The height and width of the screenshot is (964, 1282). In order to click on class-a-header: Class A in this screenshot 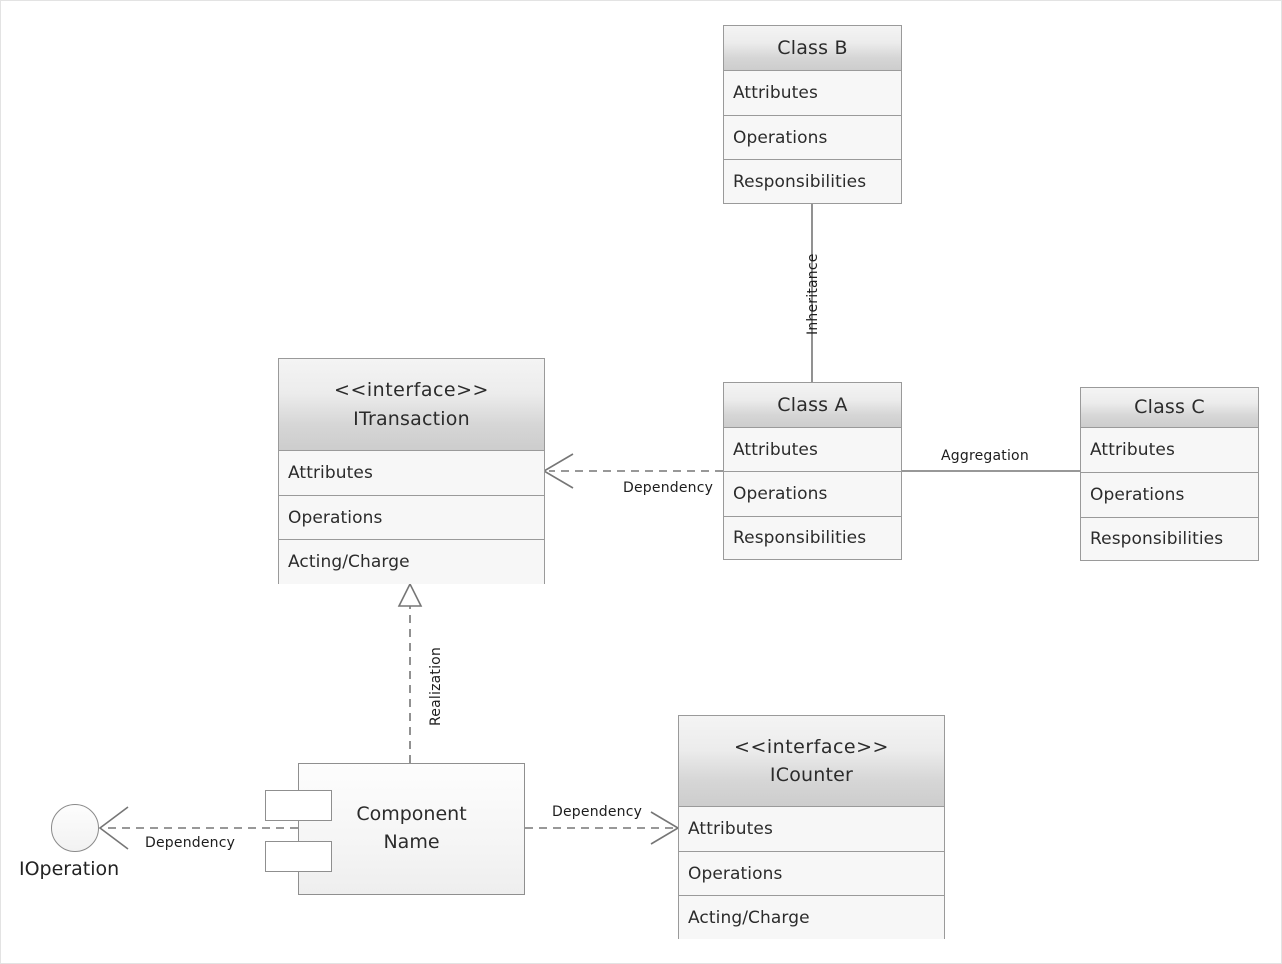, I will do `click(812, 405)`.